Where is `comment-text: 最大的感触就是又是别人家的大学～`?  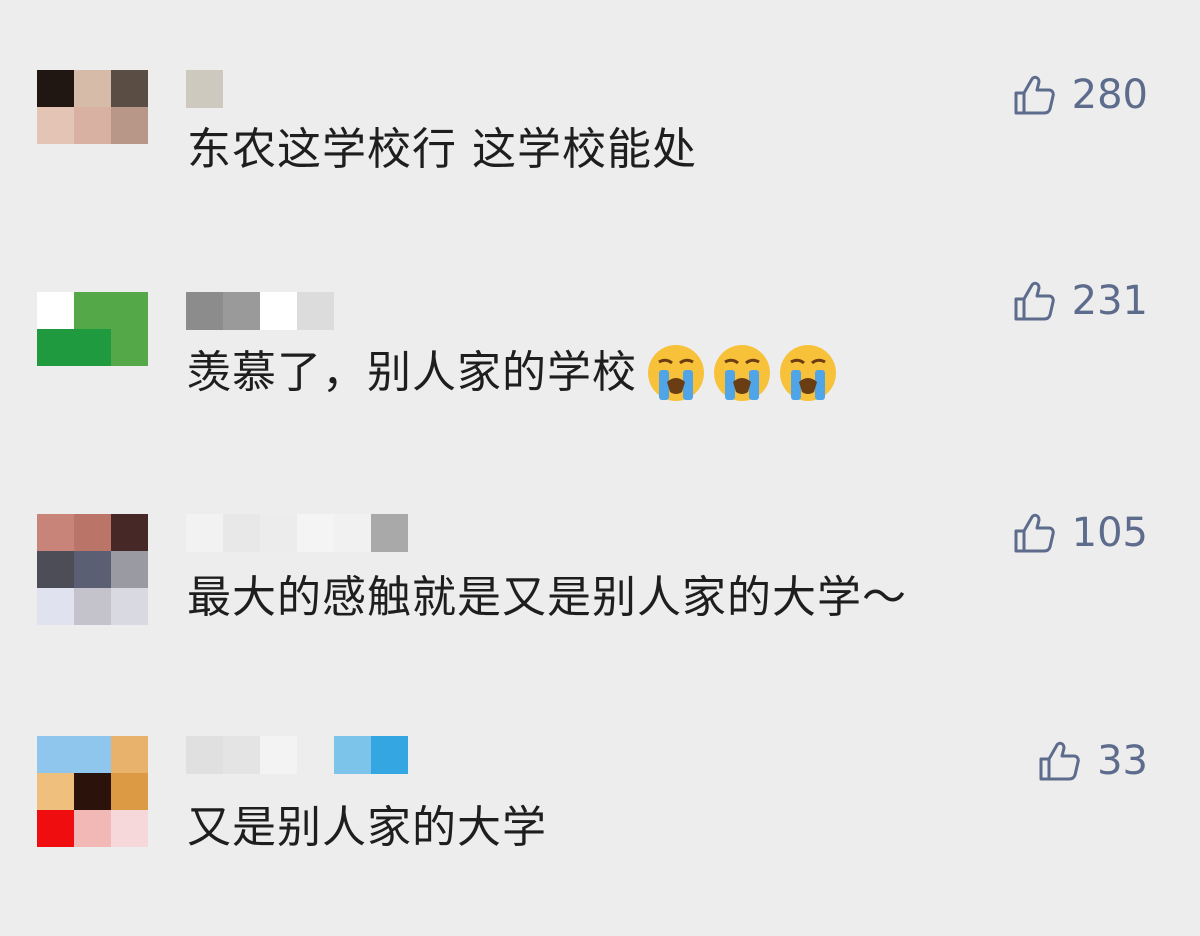 comment-text: 最大的感触就是又是别人家的大学～ is located at coordinates (547, 598).